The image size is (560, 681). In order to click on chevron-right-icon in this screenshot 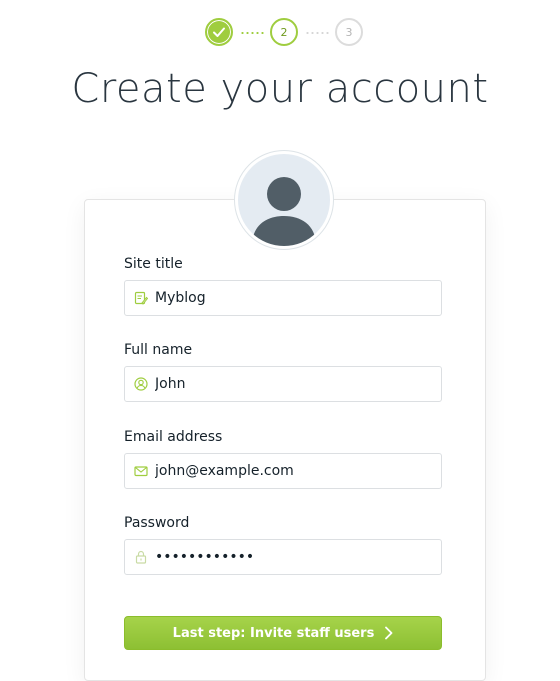, I will do `click(389, 633)`.